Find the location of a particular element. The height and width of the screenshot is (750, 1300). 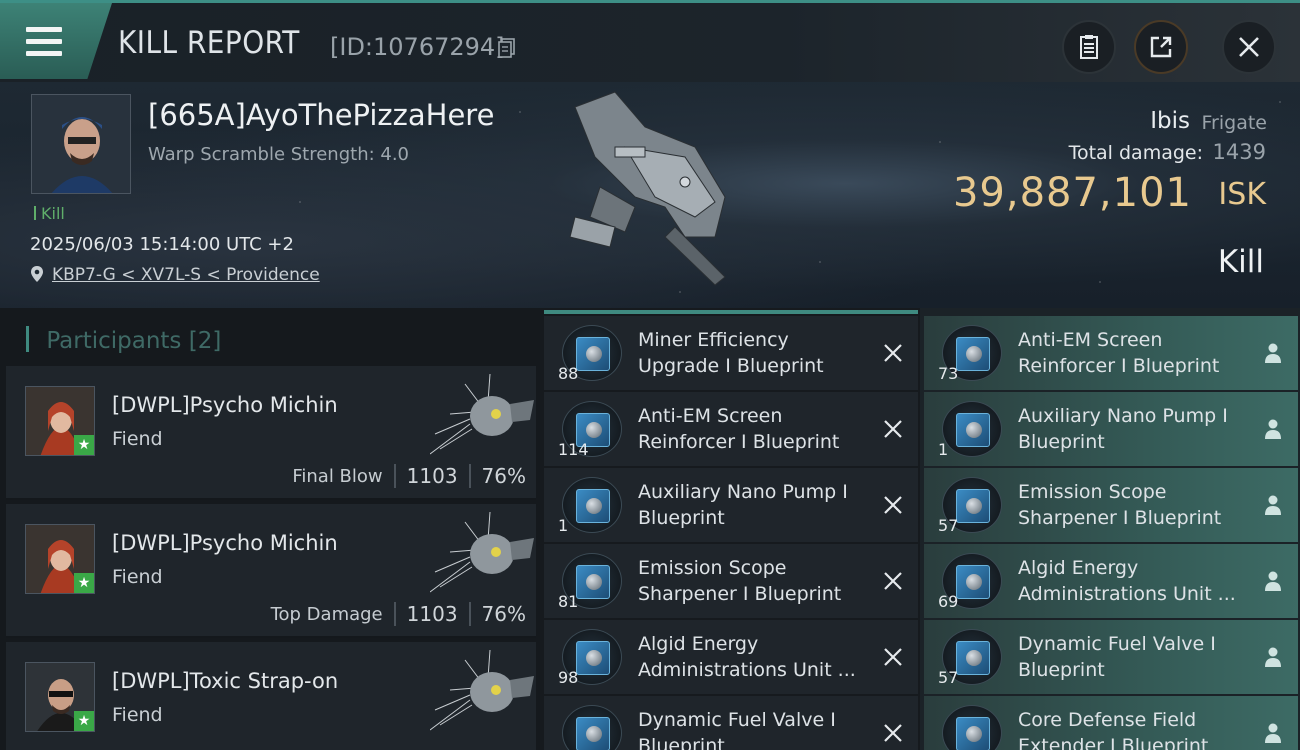

item-quantity: 98 is located at coordinates (568, 677).